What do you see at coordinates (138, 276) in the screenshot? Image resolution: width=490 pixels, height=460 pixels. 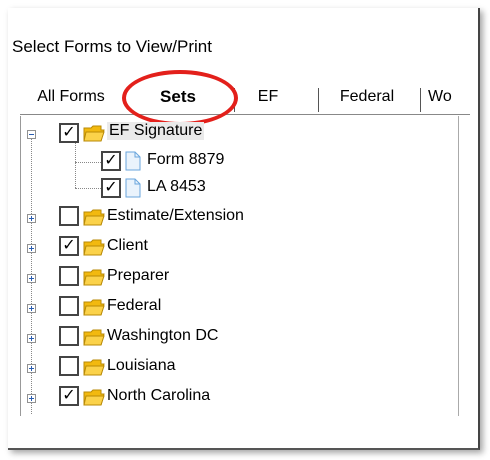 I see `tree-label-preparer: Preparer` at bounding box center [138, 276].